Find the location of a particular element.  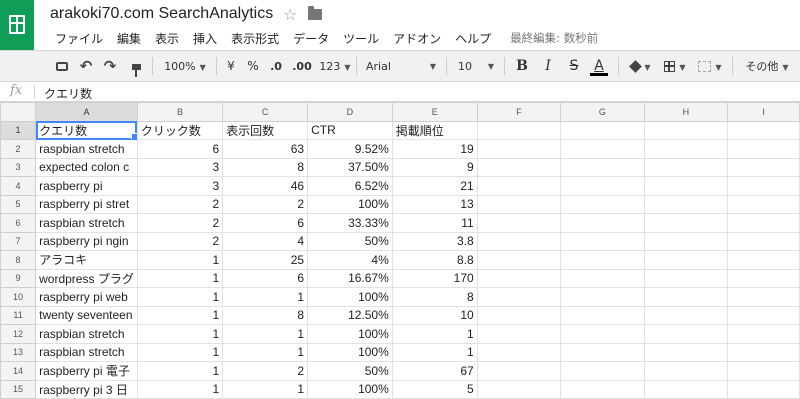

cell-g4 is located at coordinates (602, 186).